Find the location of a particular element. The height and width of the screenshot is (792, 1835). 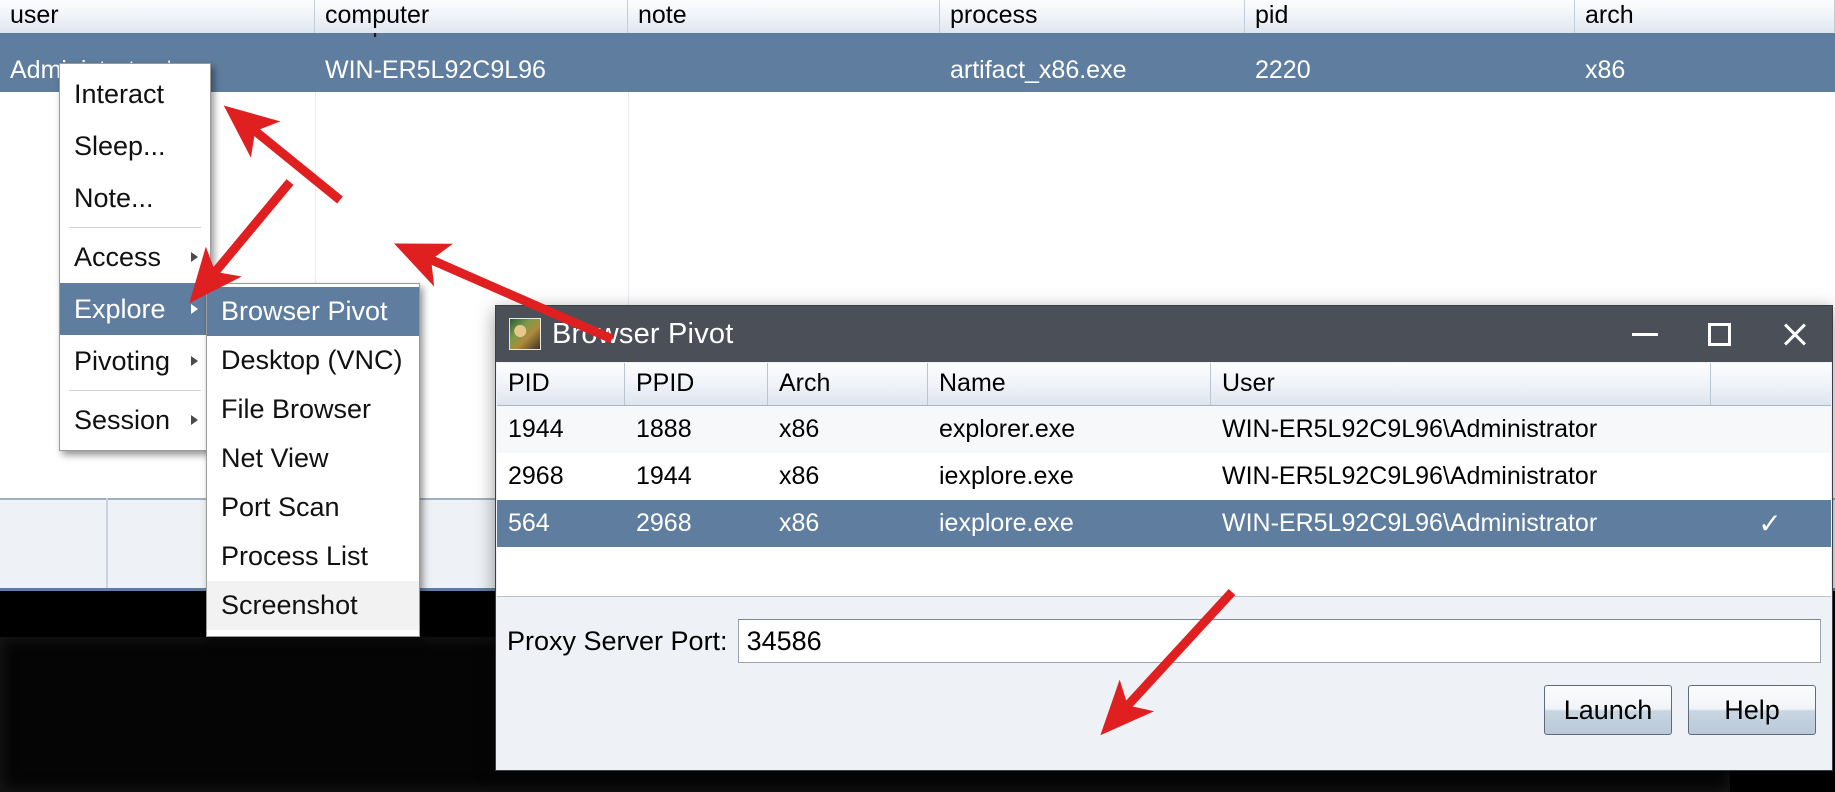

minimize-button is located at coordinates (1644, 334).